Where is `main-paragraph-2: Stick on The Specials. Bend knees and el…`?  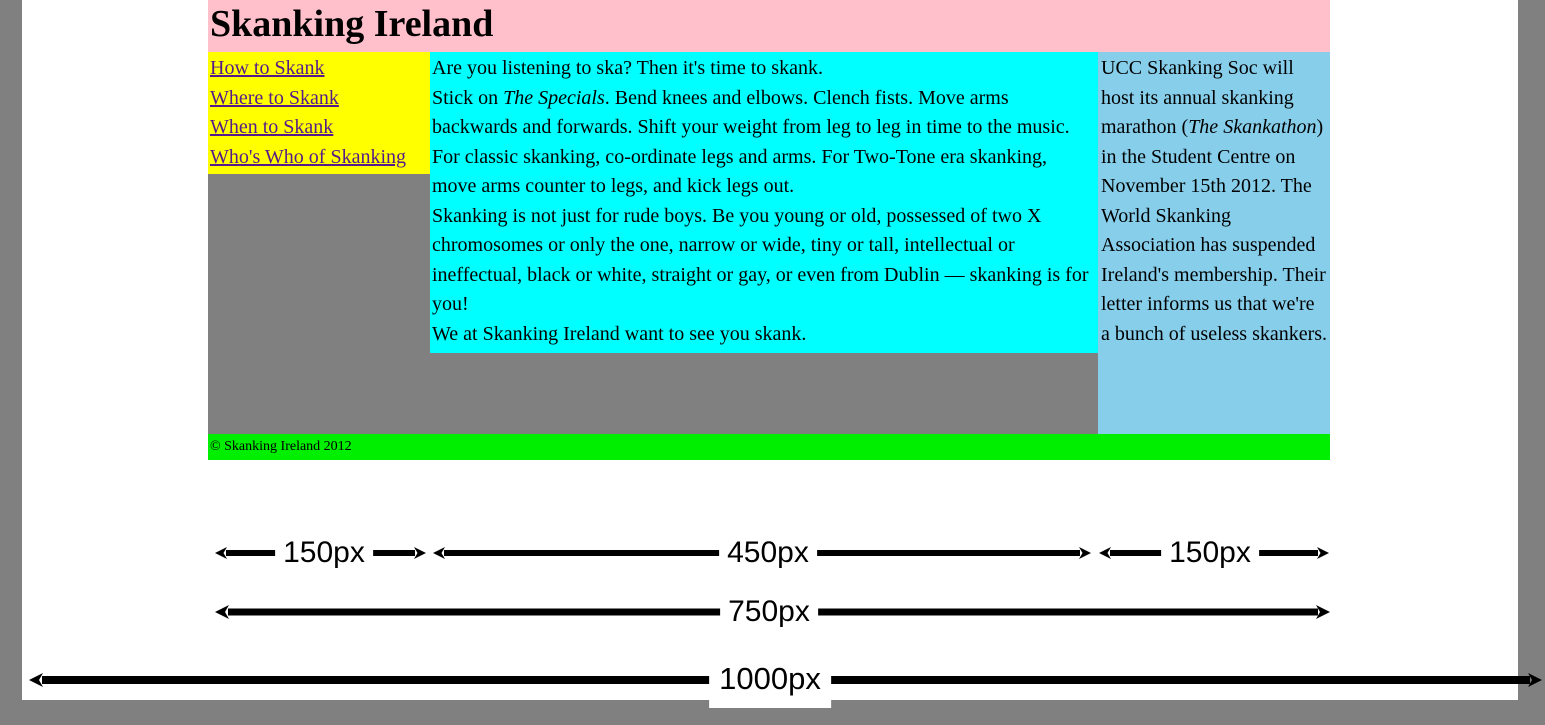 main-paragraph-2: Stick on The Specials. Bend knees and el… is located at coordinates (764, 143).